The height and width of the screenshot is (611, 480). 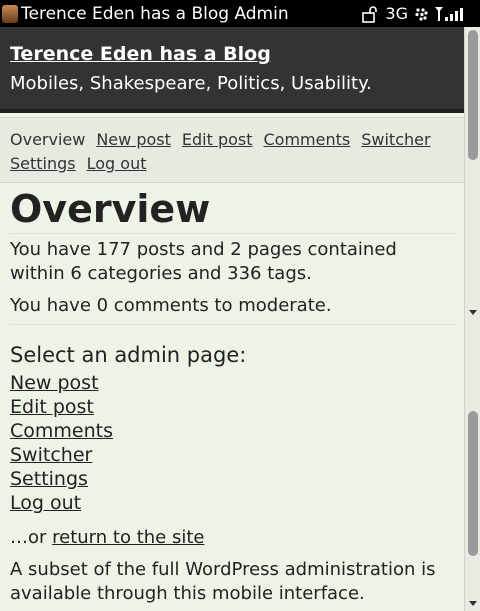 What do you see at coordinates (395, 139) in the screenshot?
I see `nav-item-switcher: Switcher` at bounding box center [395, 139].